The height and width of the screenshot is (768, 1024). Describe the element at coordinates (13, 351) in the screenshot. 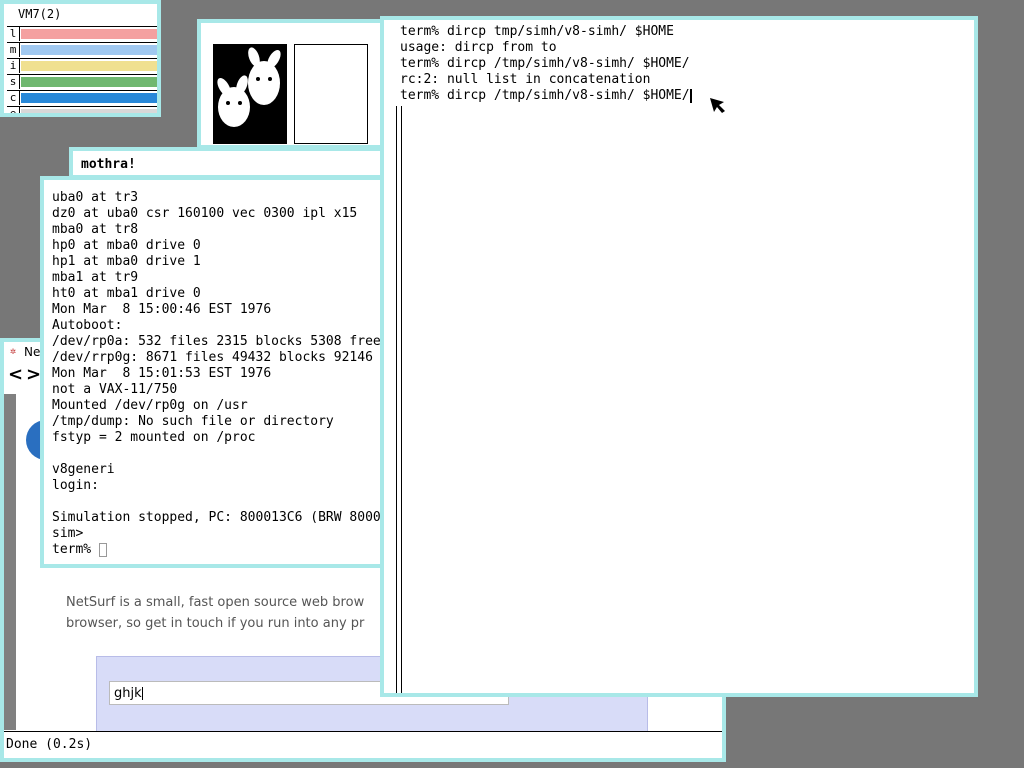

I see `netsurf-favicon-icon: ✲` at that location.